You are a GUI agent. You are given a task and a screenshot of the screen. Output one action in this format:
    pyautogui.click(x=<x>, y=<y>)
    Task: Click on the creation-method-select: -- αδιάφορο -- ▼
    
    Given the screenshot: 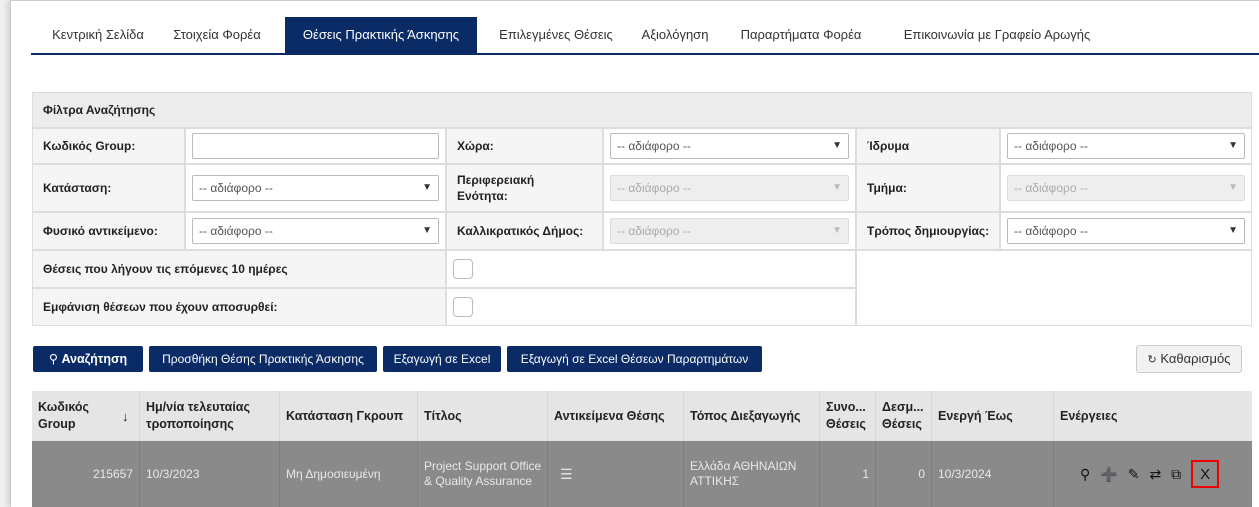 What is the action you would take?
    pyautogui.click(x=1126, y=231)
    